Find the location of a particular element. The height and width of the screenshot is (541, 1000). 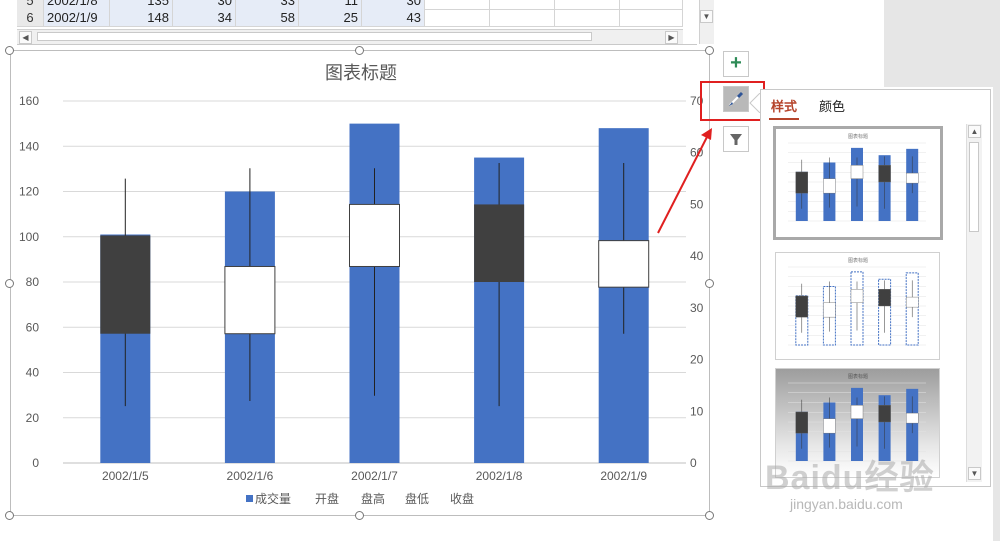

x-tick-label: 2002/1/7 is located at coordinates (374, 476).